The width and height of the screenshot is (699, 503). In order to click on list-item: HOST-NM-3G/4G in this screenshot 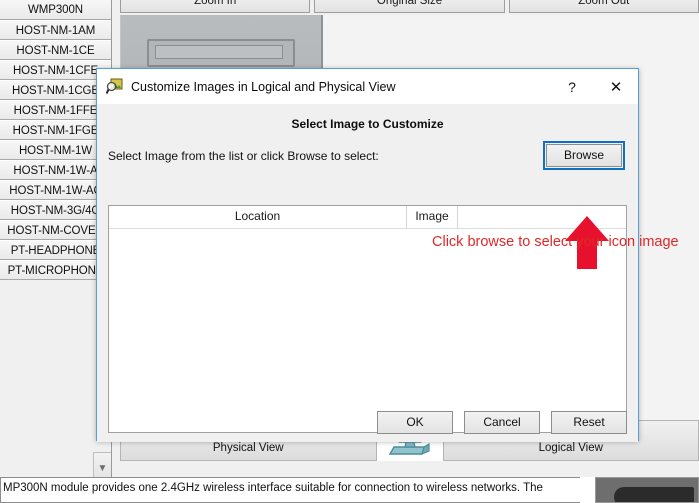, I will do `click(55, 210)`.